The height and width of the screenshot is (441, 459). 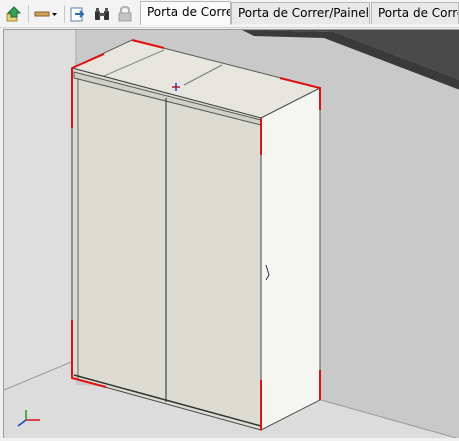 I want to click on tab-porta-de-correr-painel-inf: Porta de Correr/Painel Inf, so click(x=300, y=13).